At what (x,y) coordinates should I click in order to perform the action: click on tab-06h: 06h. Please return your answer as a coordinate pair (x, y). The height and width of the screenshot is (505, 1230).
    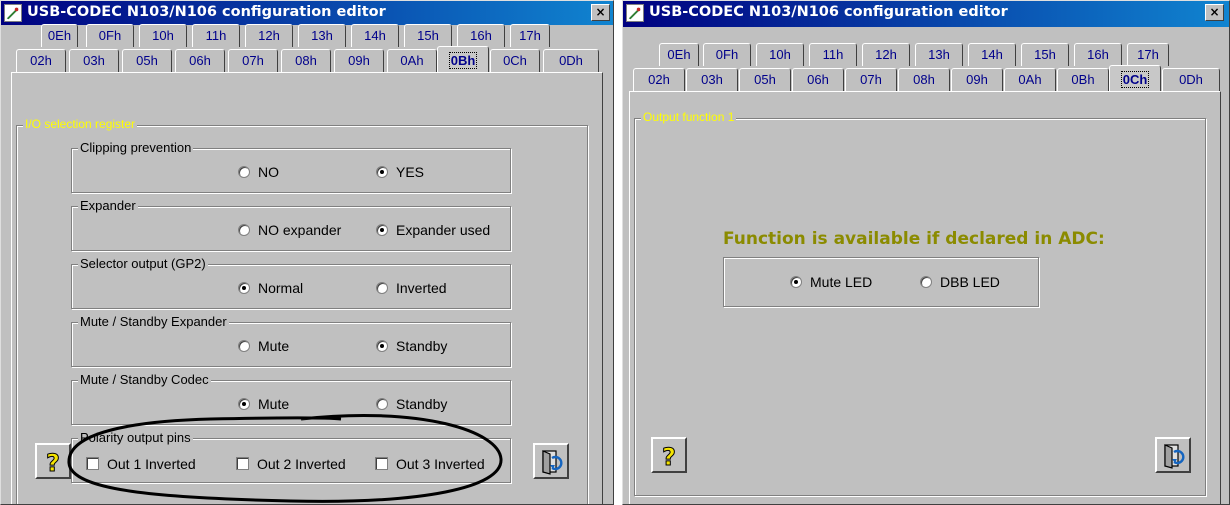
    Looking at the image, I should click on (818, 79).